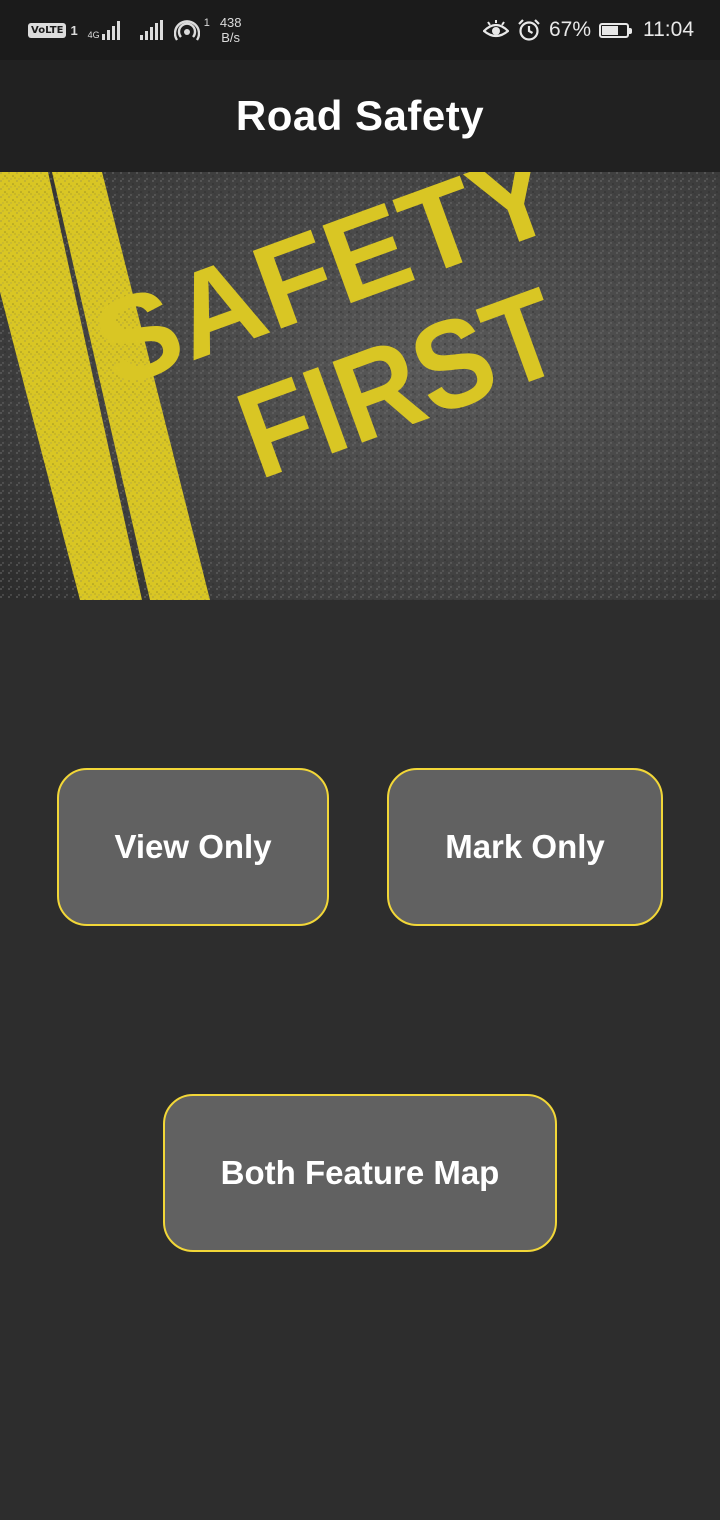  What do you see at coordinates (360, 1173) in the screenshot?
I see `both-feature-map-button: Both Feature Map` at bounding box center [360, 1173].